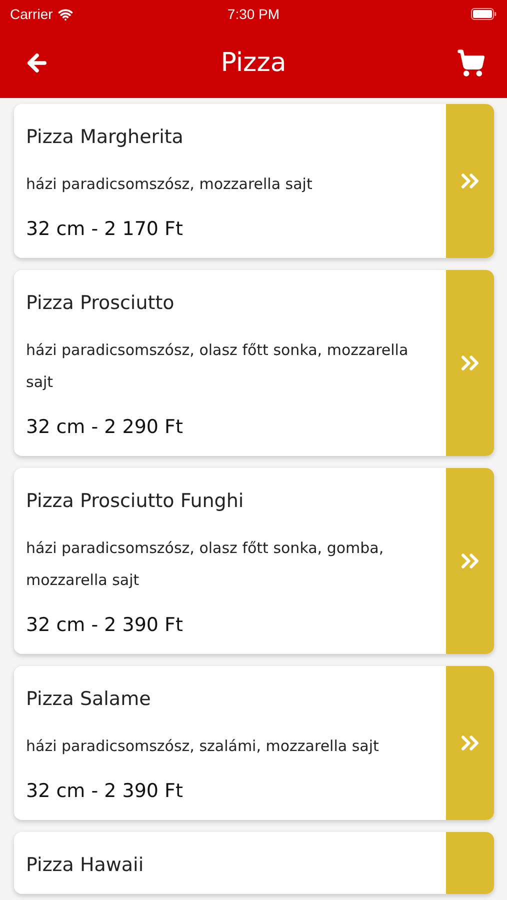 This screenshot has height=900, width=507. I want to click on clock-time: 7:30 PM, so click(253, 14).